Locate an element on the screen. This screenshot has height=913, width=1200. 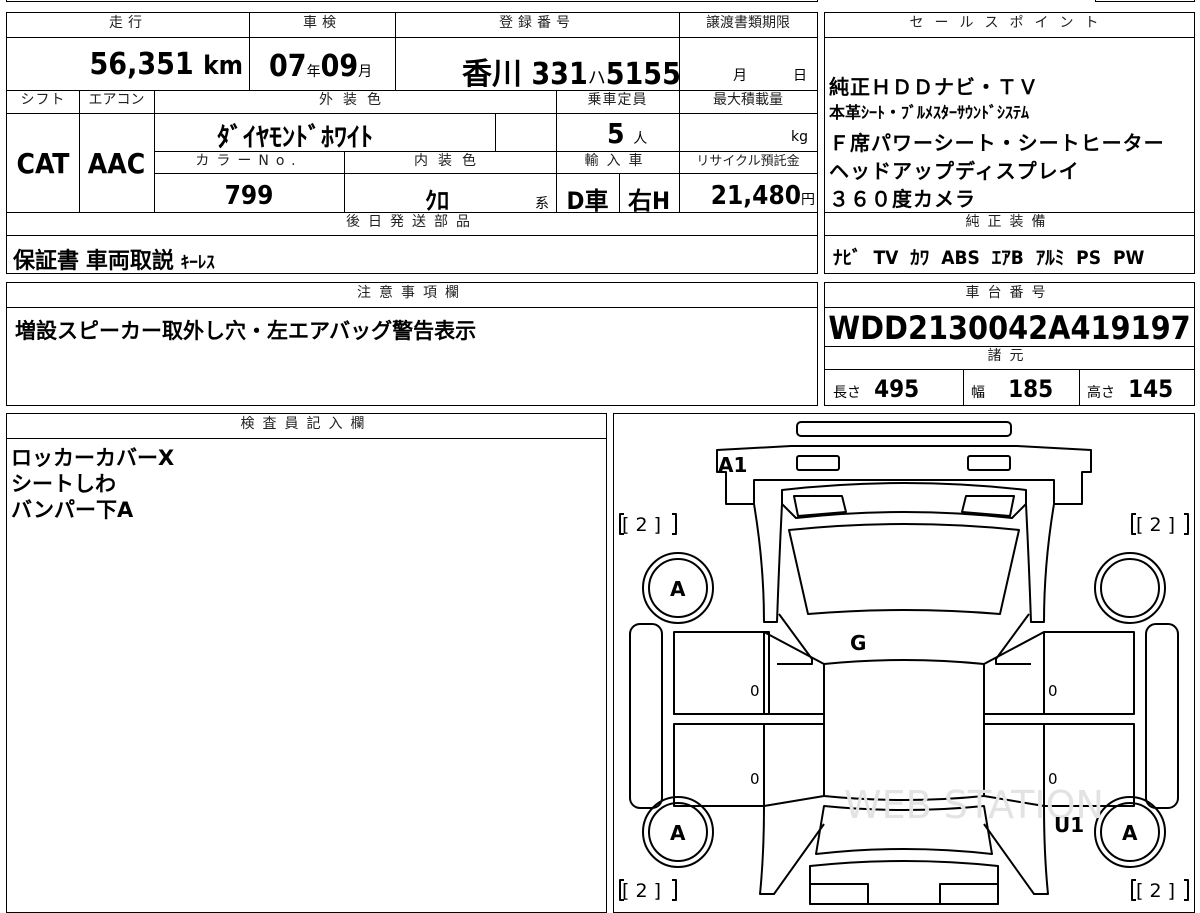
door-mark-rear-left: 0 is located at coordinates (755, 779).